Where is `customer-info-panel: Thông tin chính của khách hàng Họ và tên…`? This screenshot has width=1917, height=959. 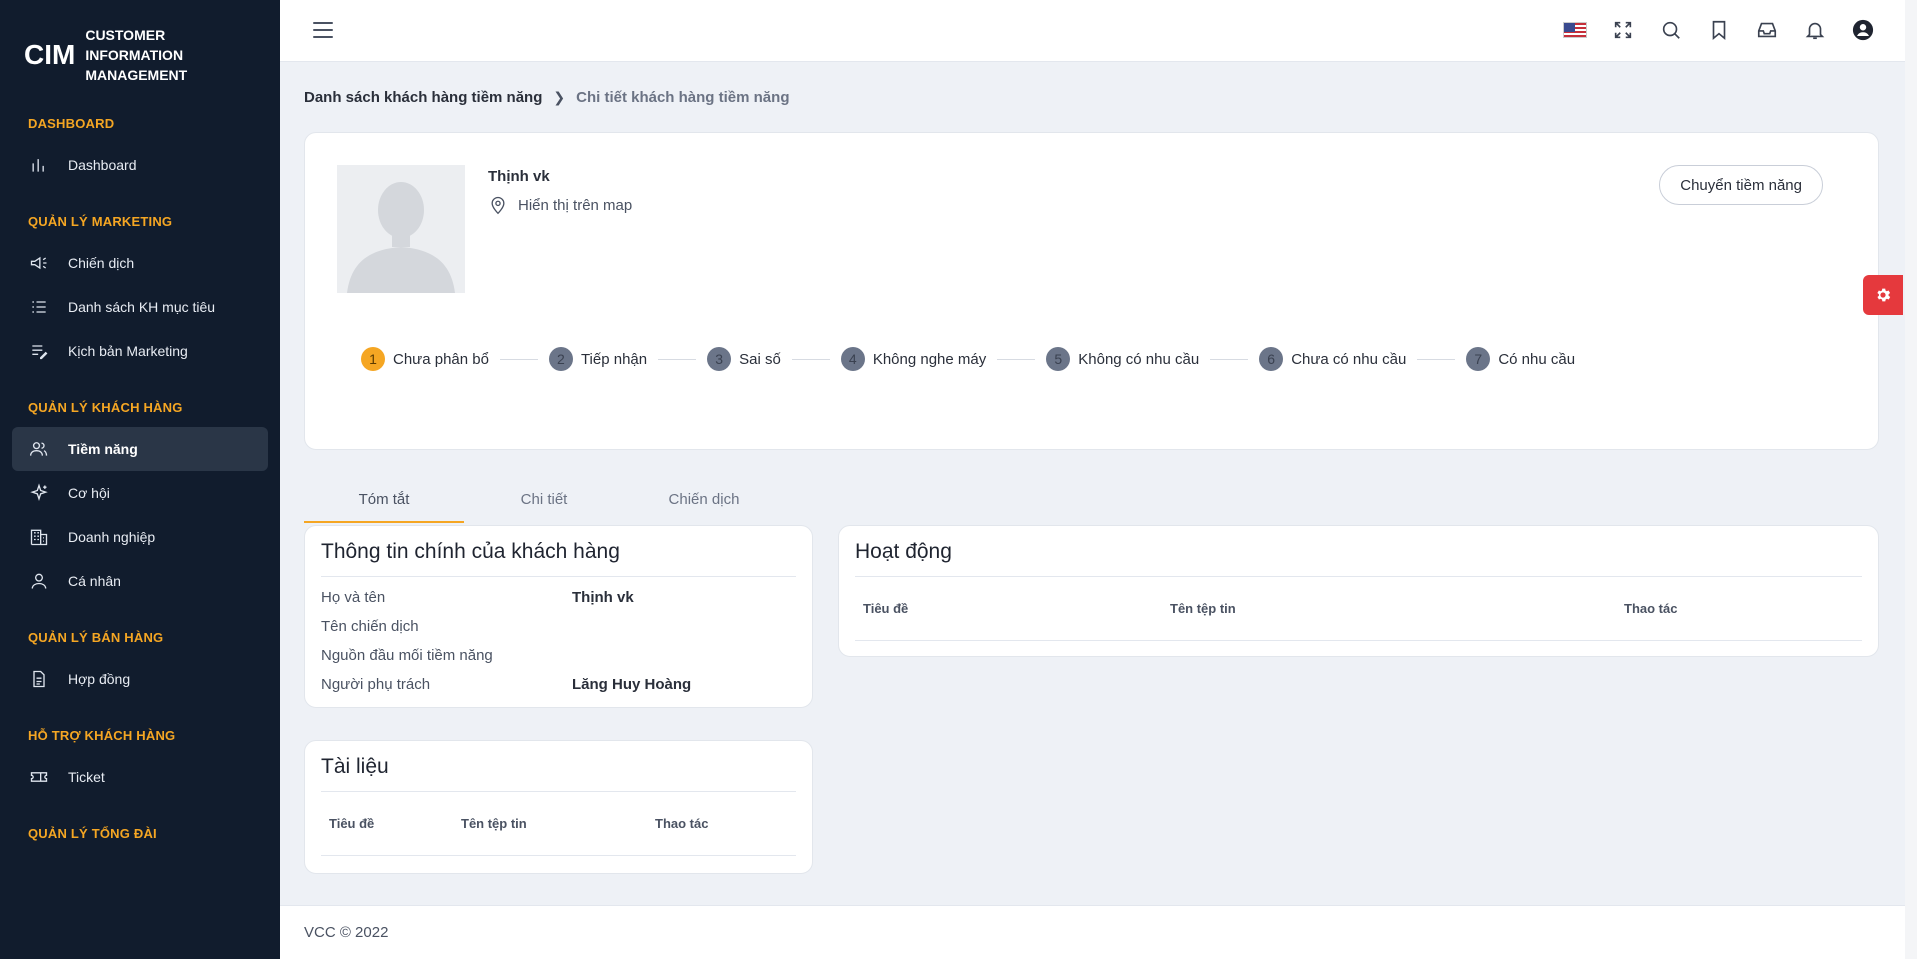 customer-info-panel: Thông tin chính của khách hàng Họ và tên… is located at coordinates (558, 616).